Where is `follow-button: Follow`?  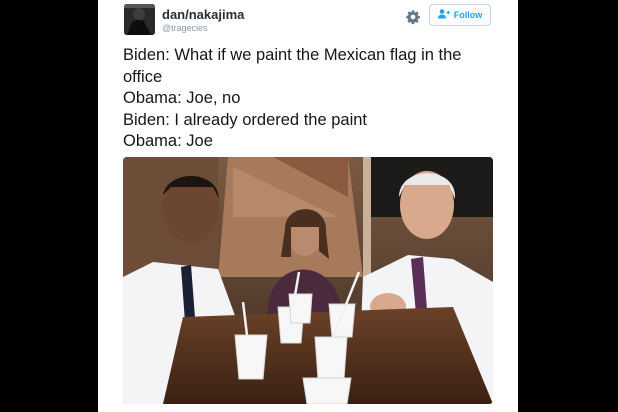 follow-button: Follow is located at coordinates (460, 15).